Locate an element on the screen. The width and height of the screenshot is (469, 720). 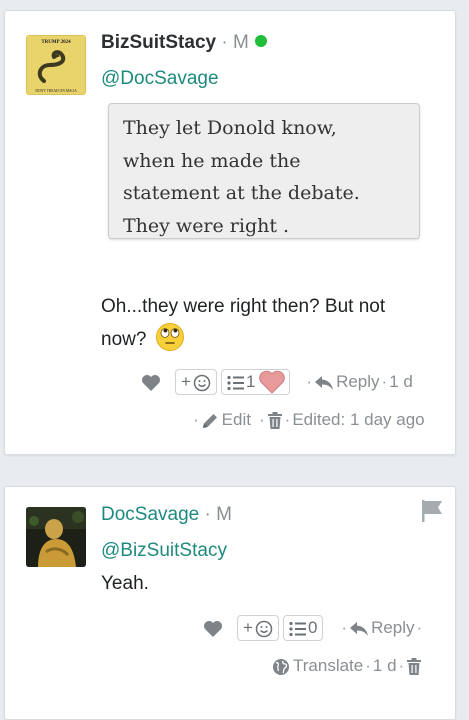
username: BizSuitStacy is located at coordinates (158, 42).